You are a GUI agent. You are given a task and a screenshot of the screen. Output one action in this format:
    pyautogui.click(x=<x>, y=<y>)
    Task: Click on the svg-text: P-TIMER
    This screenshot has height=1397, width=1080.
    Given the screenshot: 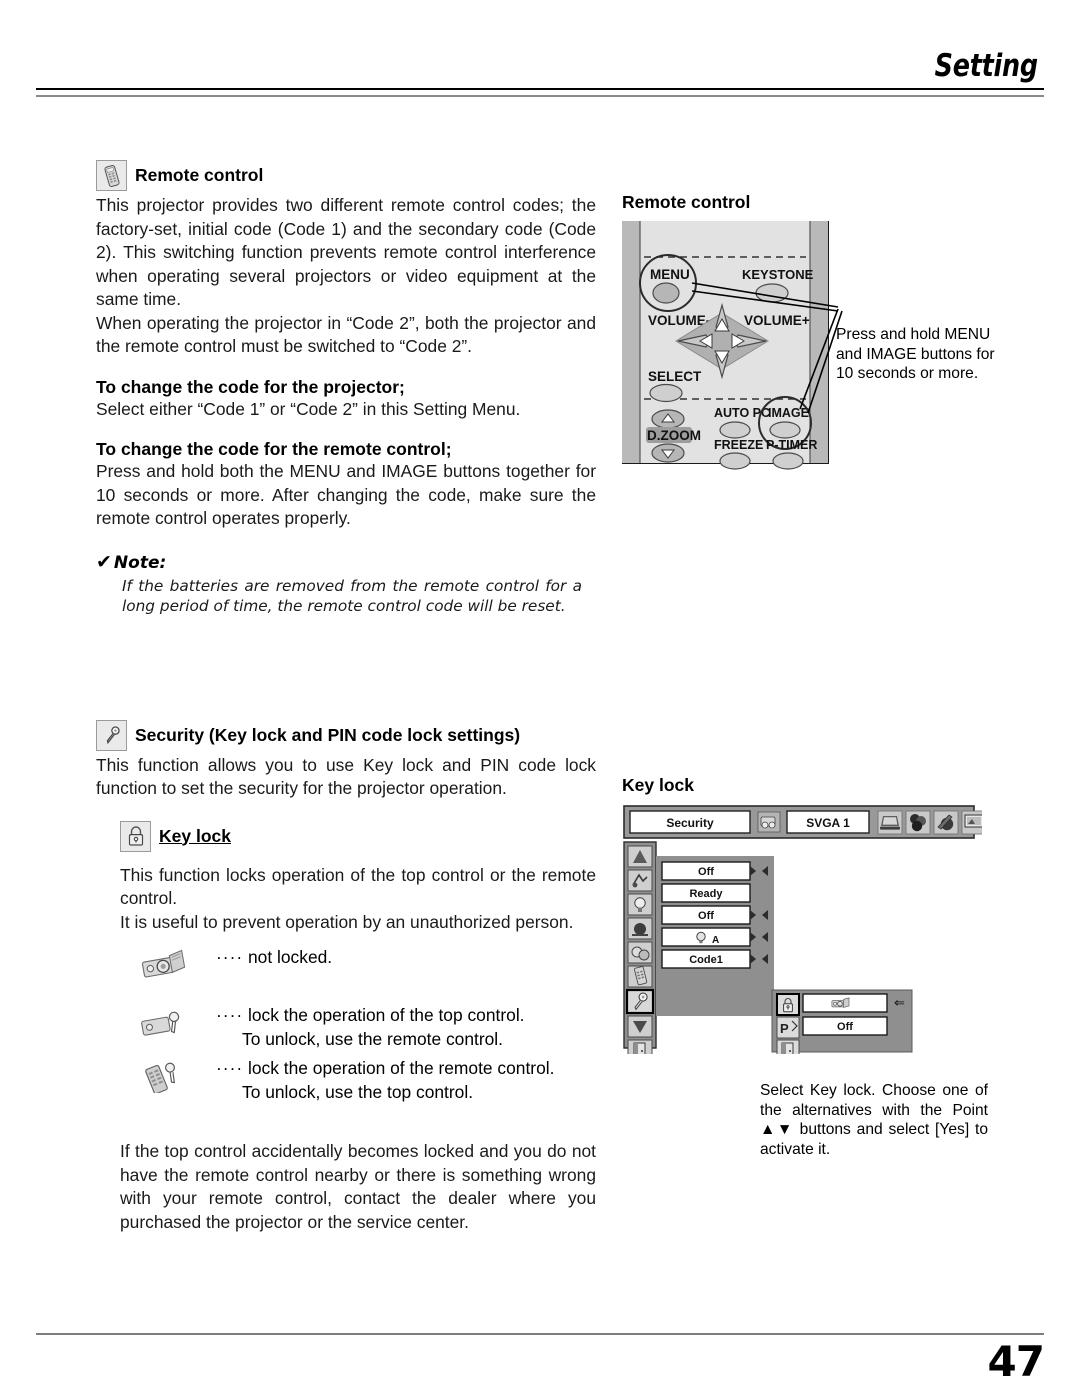 What is the action you would take?
    pyautogui.click(x=791, y=445)
    